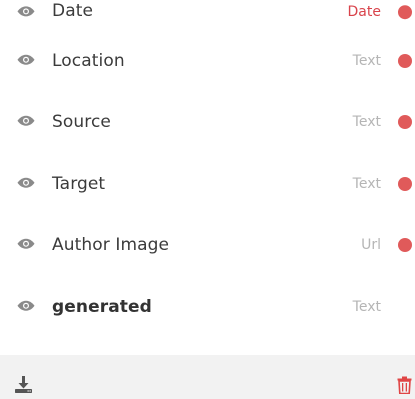 The width and height of the screenshot is (415, 399). Describe the element at coordinates (207, 15) in the screenshot. I see `field-row-date: Date Date` at that location.